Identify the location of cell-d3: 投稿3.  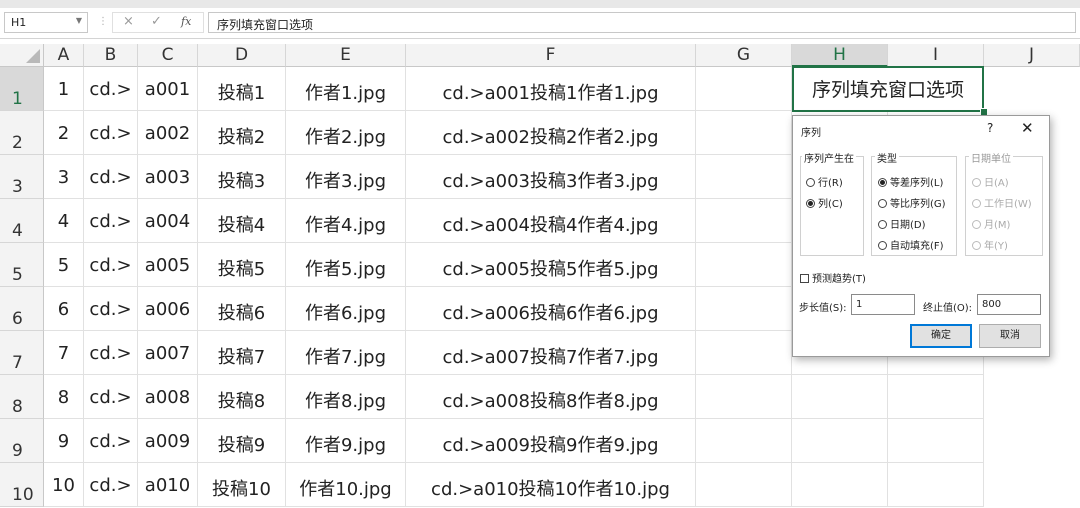
(242, 177).